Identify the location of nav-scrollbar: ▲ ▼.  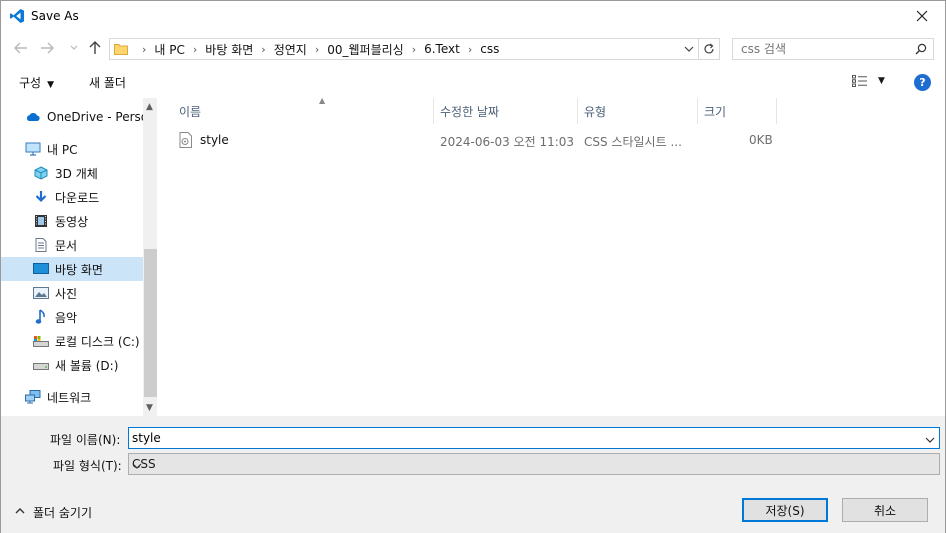
(150, 257).